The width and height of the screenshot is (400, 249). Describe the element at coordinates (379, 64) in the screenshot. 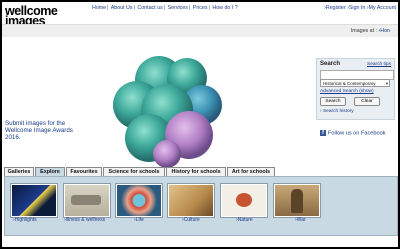

I see `search-tips-link: Search tips` at that location.